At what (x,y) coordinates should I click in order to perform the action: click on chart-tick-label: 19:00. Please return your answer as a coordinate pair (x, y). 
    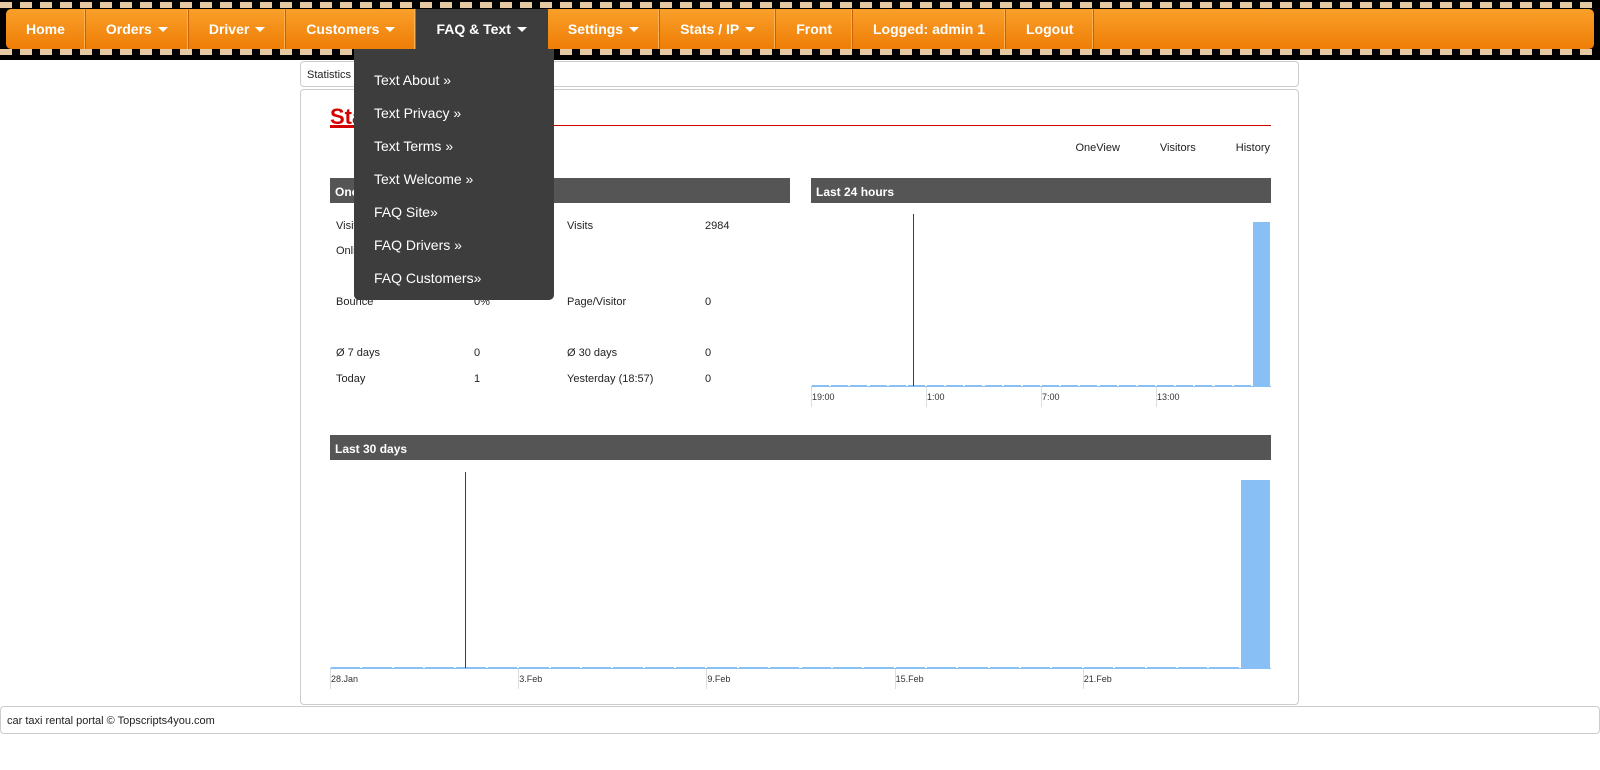
    Looking at the image, I should click on (823, 397).